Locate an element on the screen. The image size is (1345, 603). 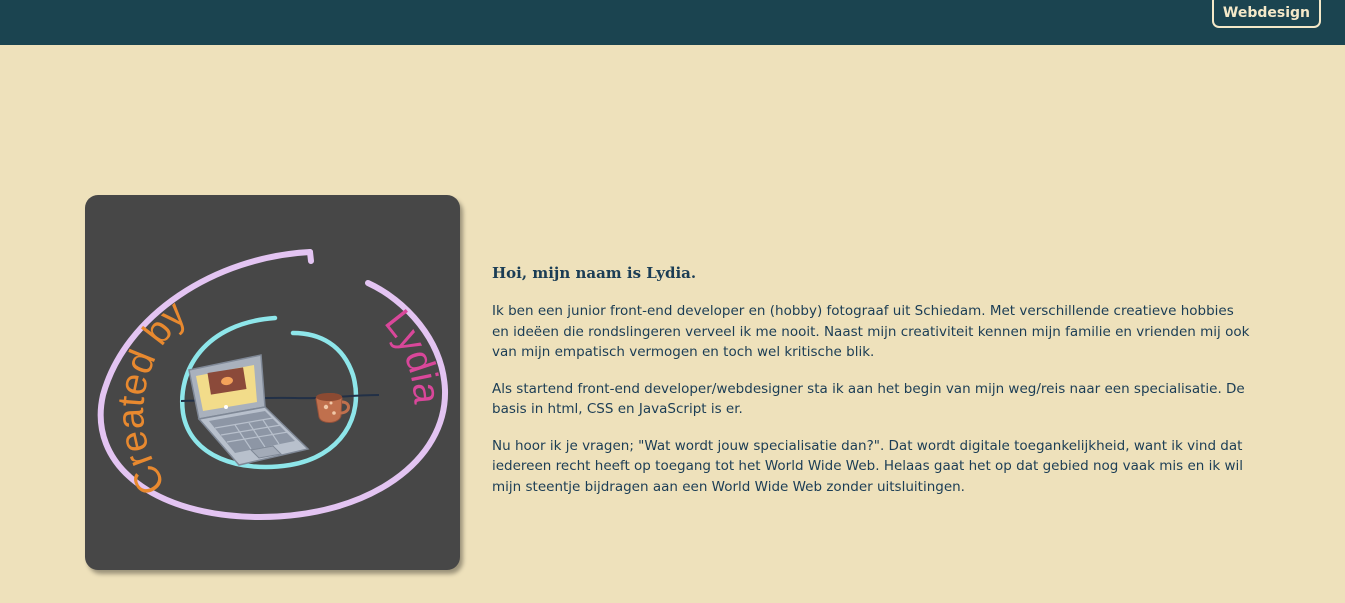
site-header: Webdesign is located at coordinates (672, 22).